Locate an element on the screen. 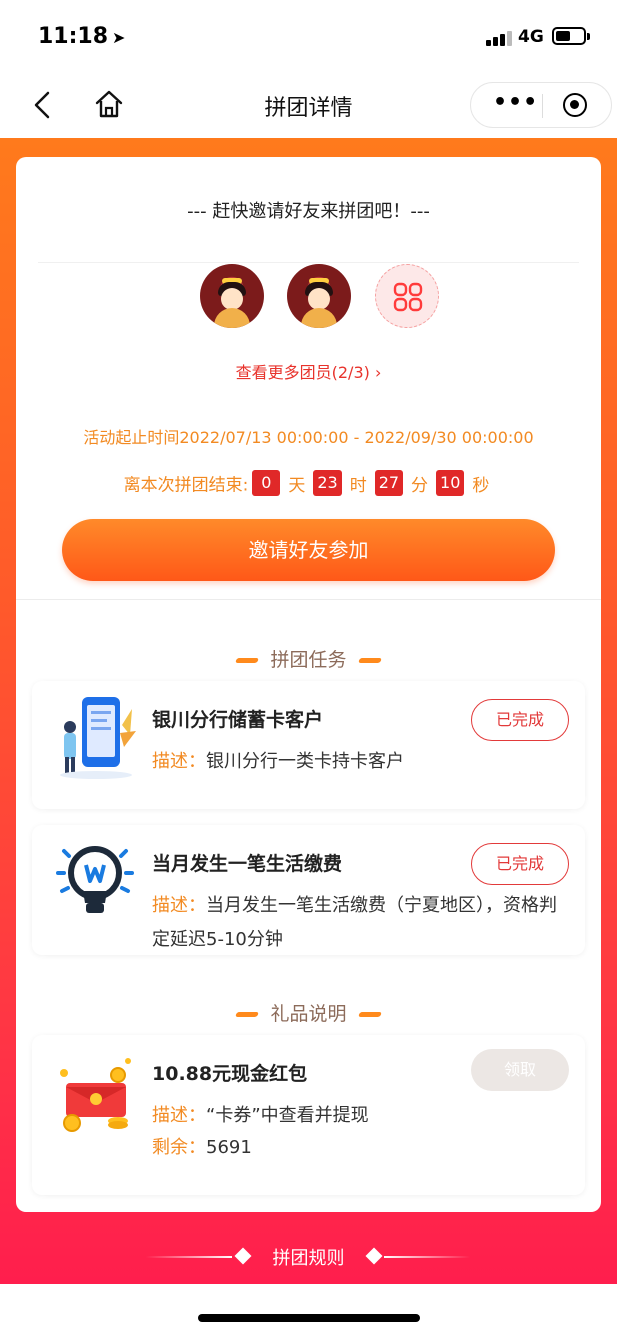 The width and height of the screenshot is (617, 1334). capsule-divider is located at coordinates (542, 106).